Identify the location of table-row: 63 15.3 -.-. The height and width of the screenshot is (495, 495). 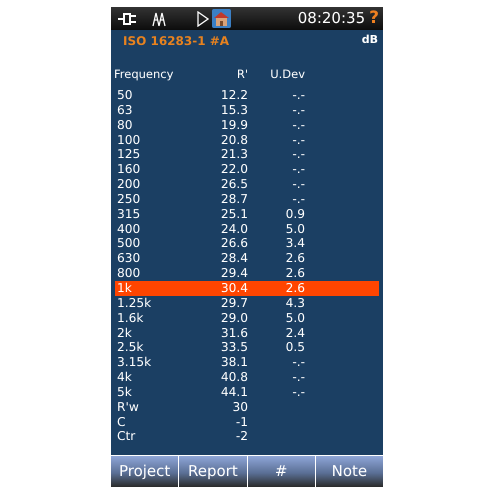
(247, 110).